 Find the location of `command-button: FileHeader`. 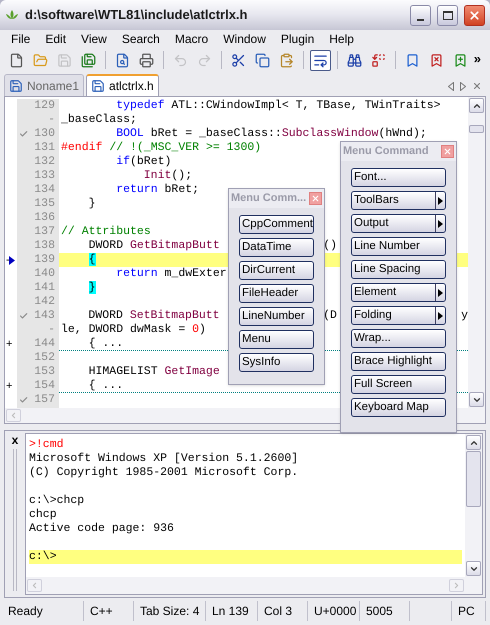

command-button: FileHeader is located at coordinates (276, 293).